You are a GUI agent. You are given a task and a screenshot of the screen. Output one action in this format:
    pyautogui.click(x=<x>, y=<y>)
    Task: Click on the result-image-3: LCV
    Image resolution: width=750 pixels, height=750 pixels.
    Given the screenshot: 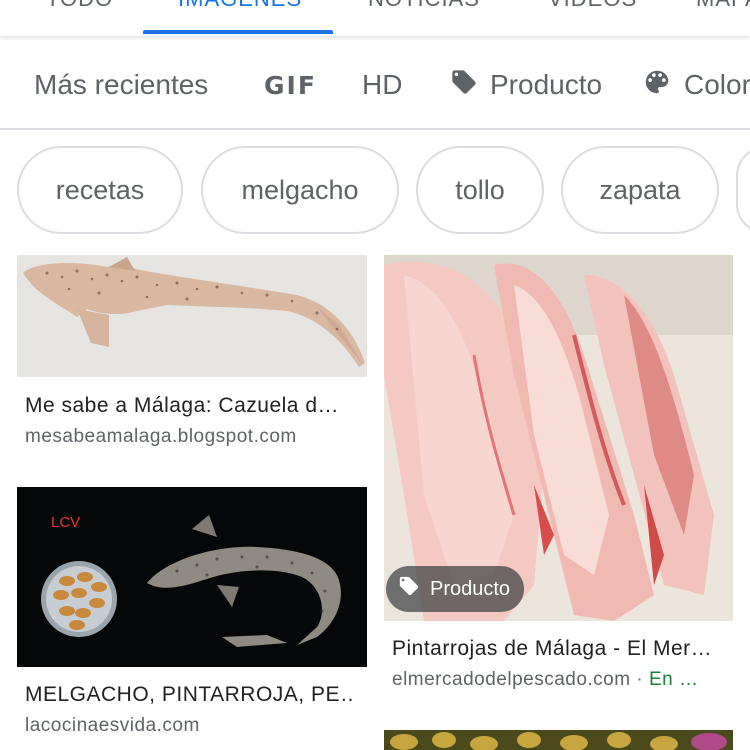 What is the action you would take?
    pyautogui.click(x=192, y=577)
    